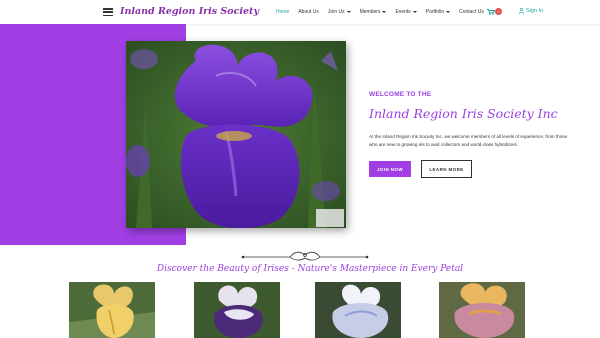 The width and height of the screenshot is (600, 338). What do you see at coordinates (446, 169) in the screenshot?
I see `learn-more-button: LEARN MORE` at bounding box center [446, 169].